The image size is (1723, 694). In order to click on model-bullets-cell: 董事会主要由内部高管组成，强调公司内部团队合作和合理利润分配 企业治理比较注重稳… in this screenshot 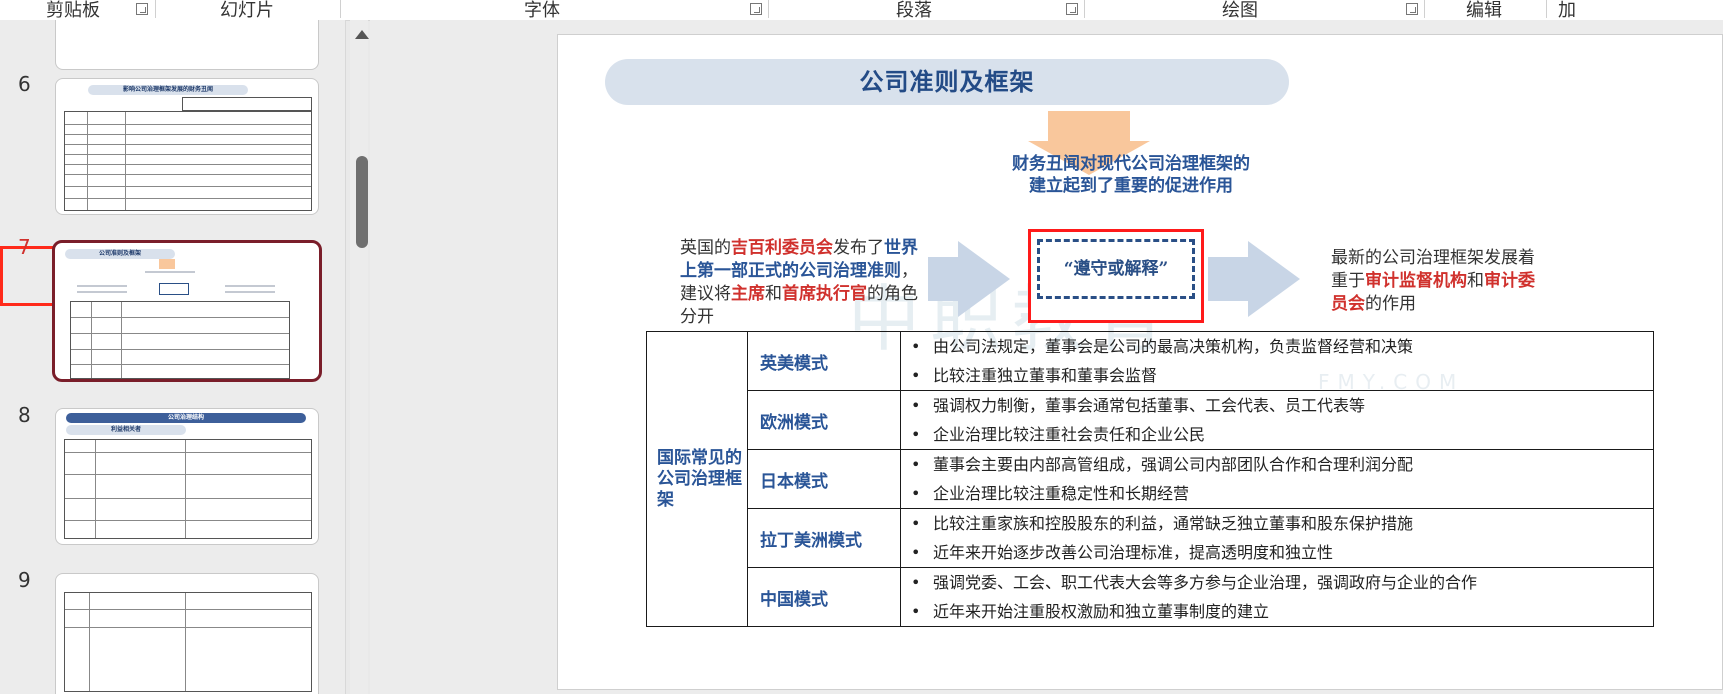, I will do `click(1277, 479)`.